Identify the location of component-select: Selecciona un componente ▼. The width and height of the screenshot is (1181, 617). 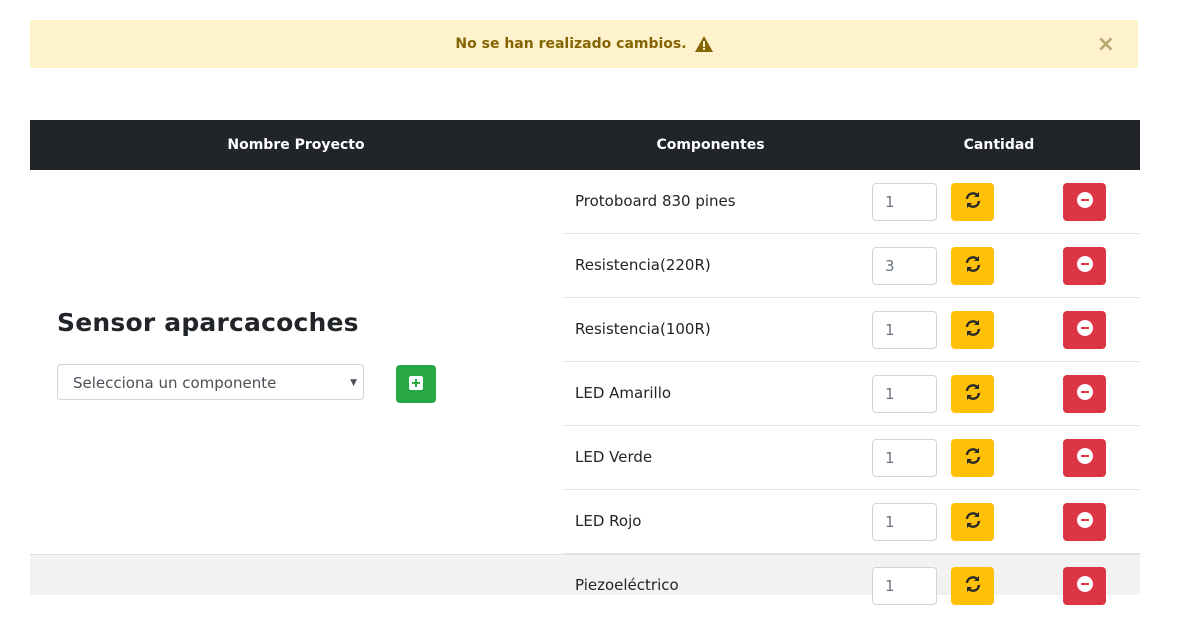
(210, 382).